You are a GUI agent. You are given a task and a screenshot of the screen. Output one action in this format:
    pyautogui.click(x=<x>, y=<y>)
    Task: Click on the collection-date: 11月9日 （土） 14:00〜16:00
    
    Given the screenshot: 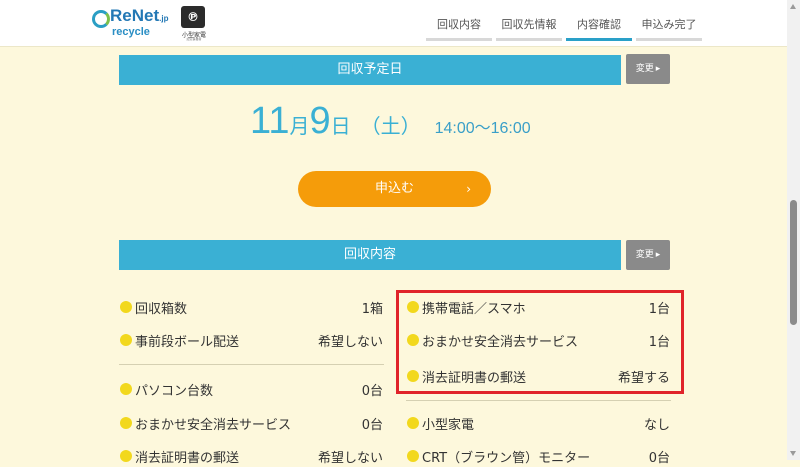 What is the action you would take?
    pyautogui.click(x=390, y=121)
    